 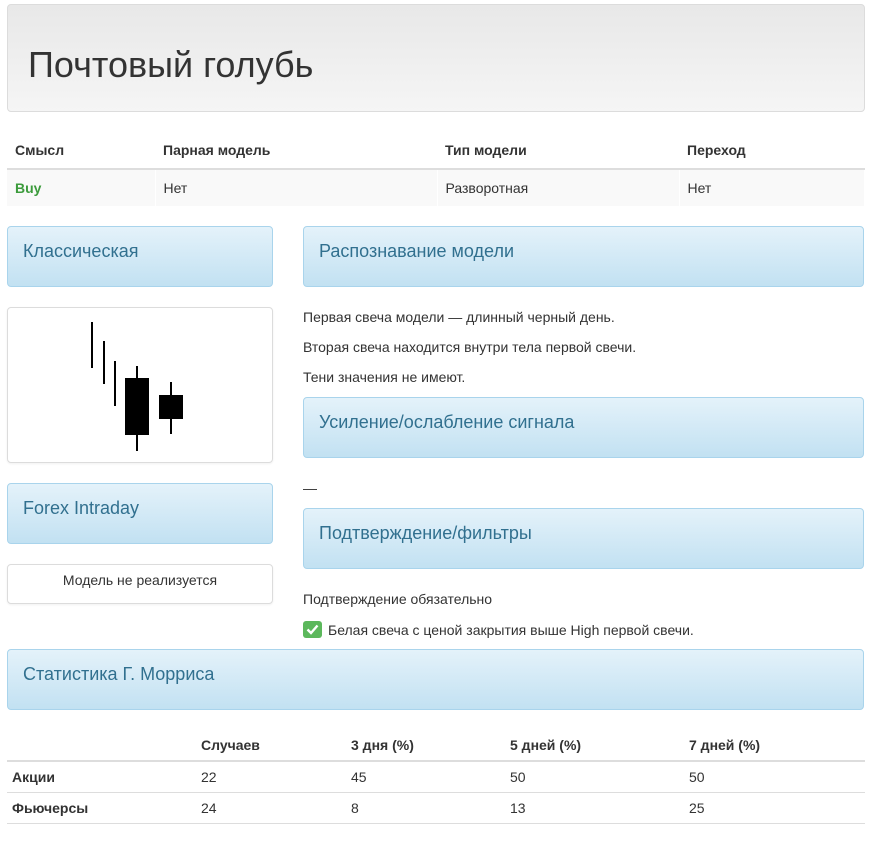 I want to click on page-title: Почтовый голубь, so click(x=171, y=64).